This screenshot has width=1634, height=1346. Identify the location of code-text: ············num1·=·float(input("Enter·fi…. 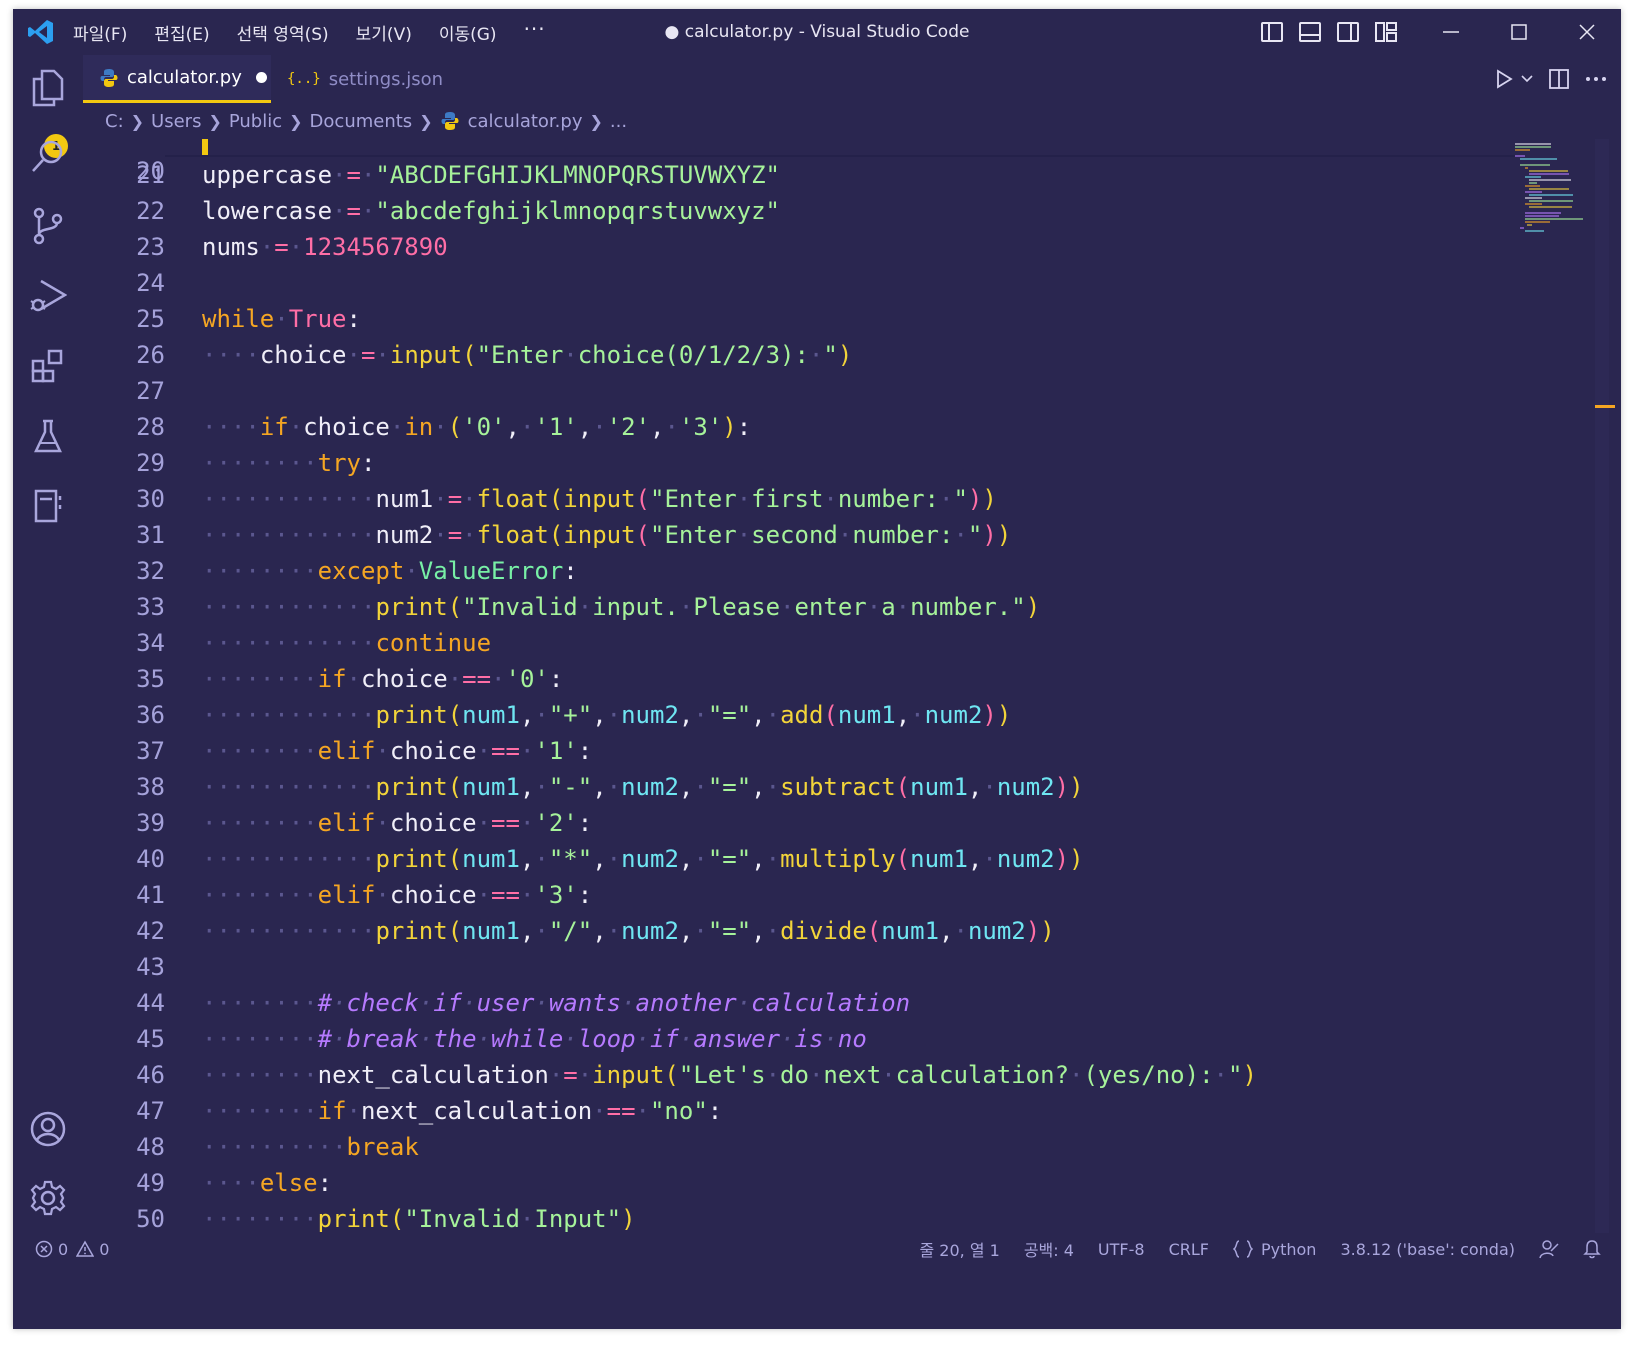
(599, 499).